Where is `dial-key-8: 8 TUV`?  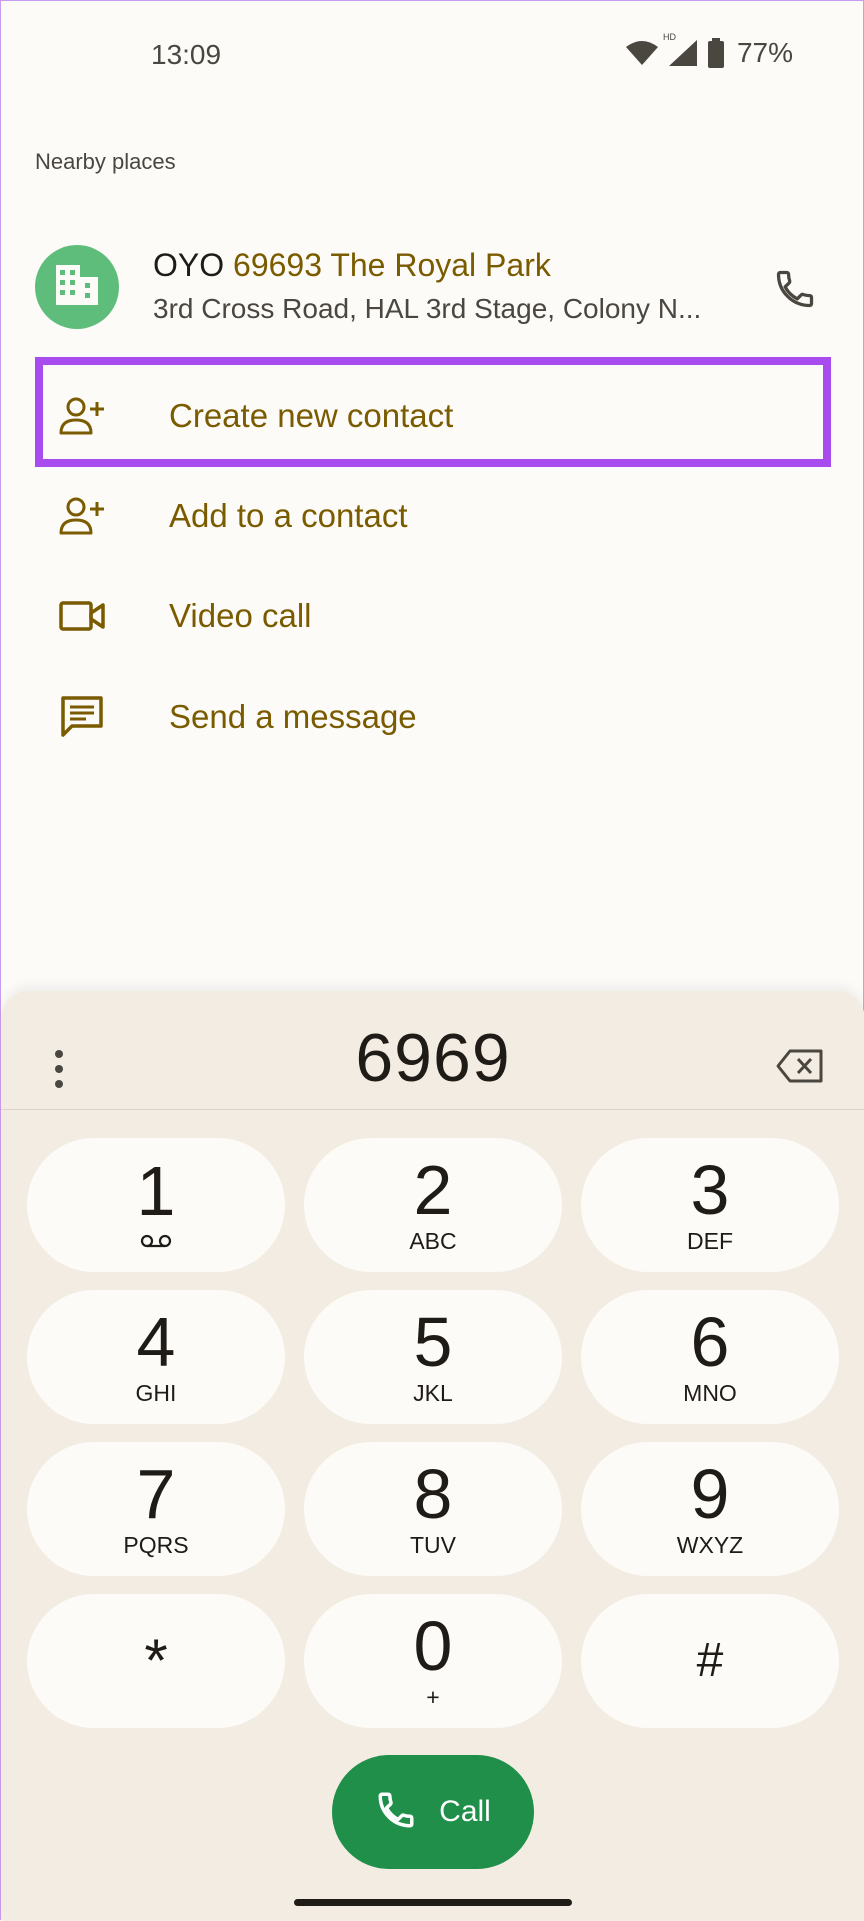 dial-key-8: 8 TUV is located at coordinates (433, 1509).